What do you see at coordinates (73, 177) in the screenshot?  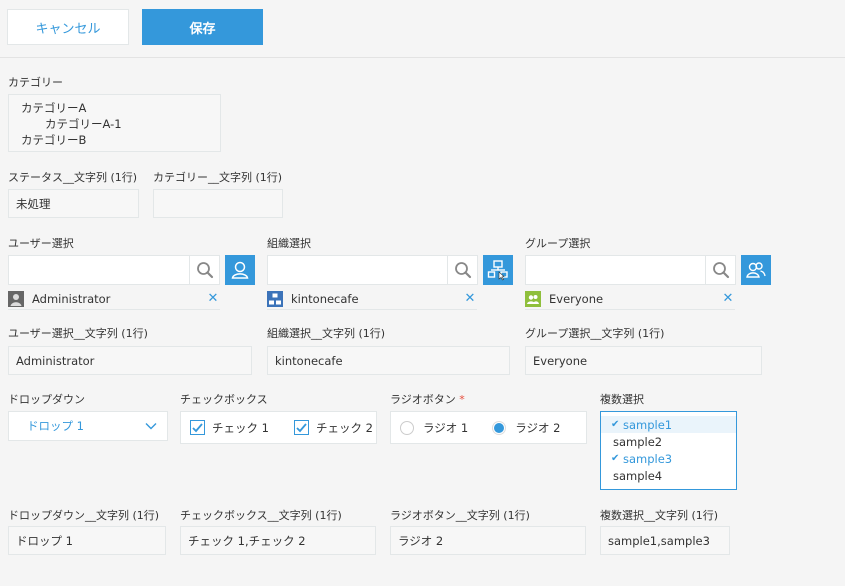 I see `status-text-label: ステータス__文字列 (1行)` at bounding box center [73, 177].